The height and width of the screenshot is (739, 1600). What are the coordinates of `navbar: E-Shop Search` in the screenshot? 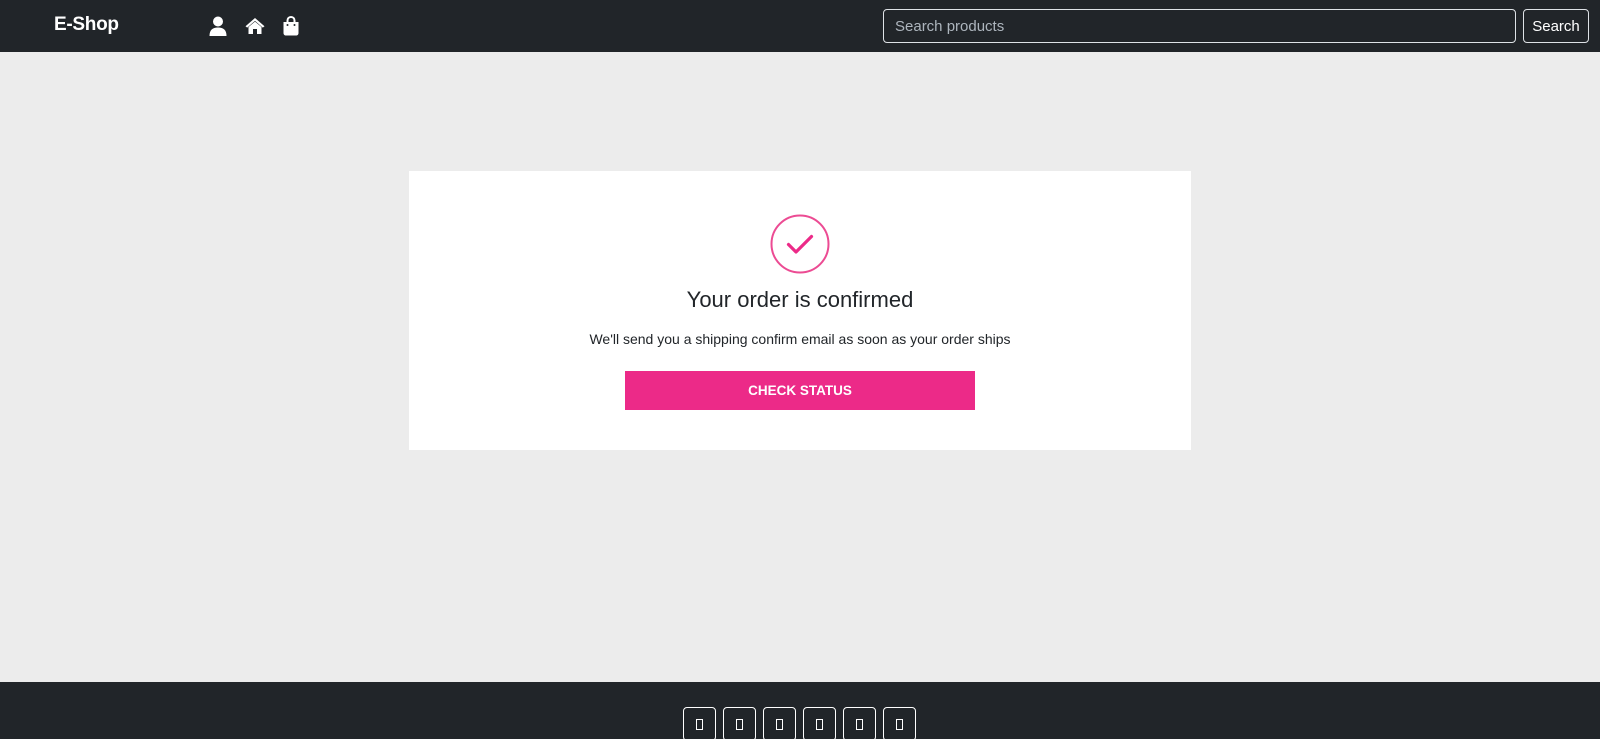 It's located at (800, 26).